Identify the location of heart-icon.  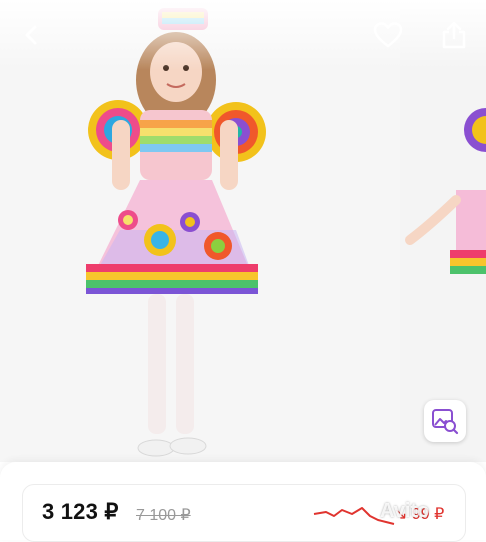
(388, 35).